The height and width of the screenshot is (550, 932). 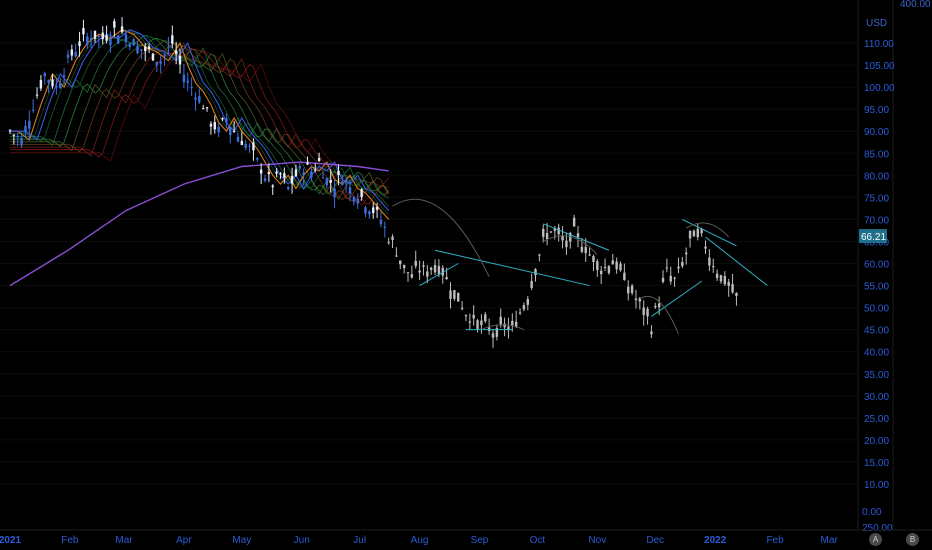 I want to click on secondary-axis-label: 400.00, so click(x=915, y=5).